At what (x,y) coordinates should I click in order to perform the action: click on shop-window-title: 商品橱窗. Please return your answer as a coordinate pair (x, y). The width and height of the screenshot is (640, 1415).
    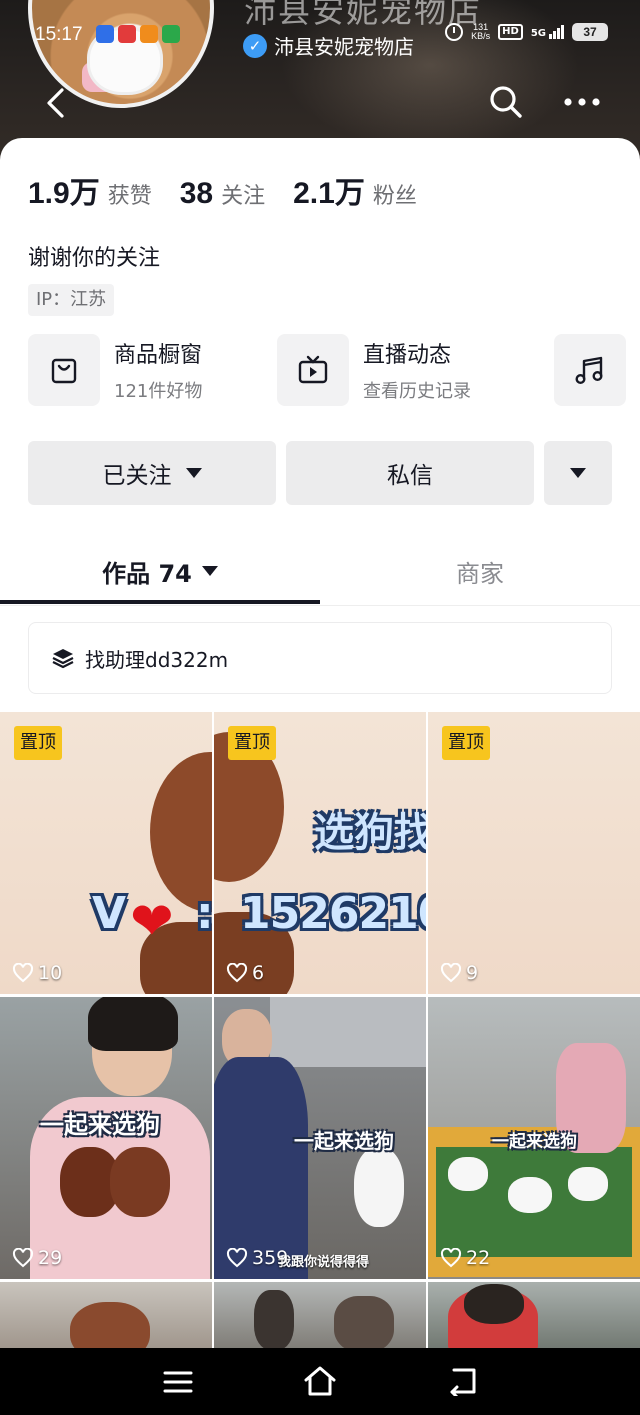
    Looking at the image, I should click on (158, 355).